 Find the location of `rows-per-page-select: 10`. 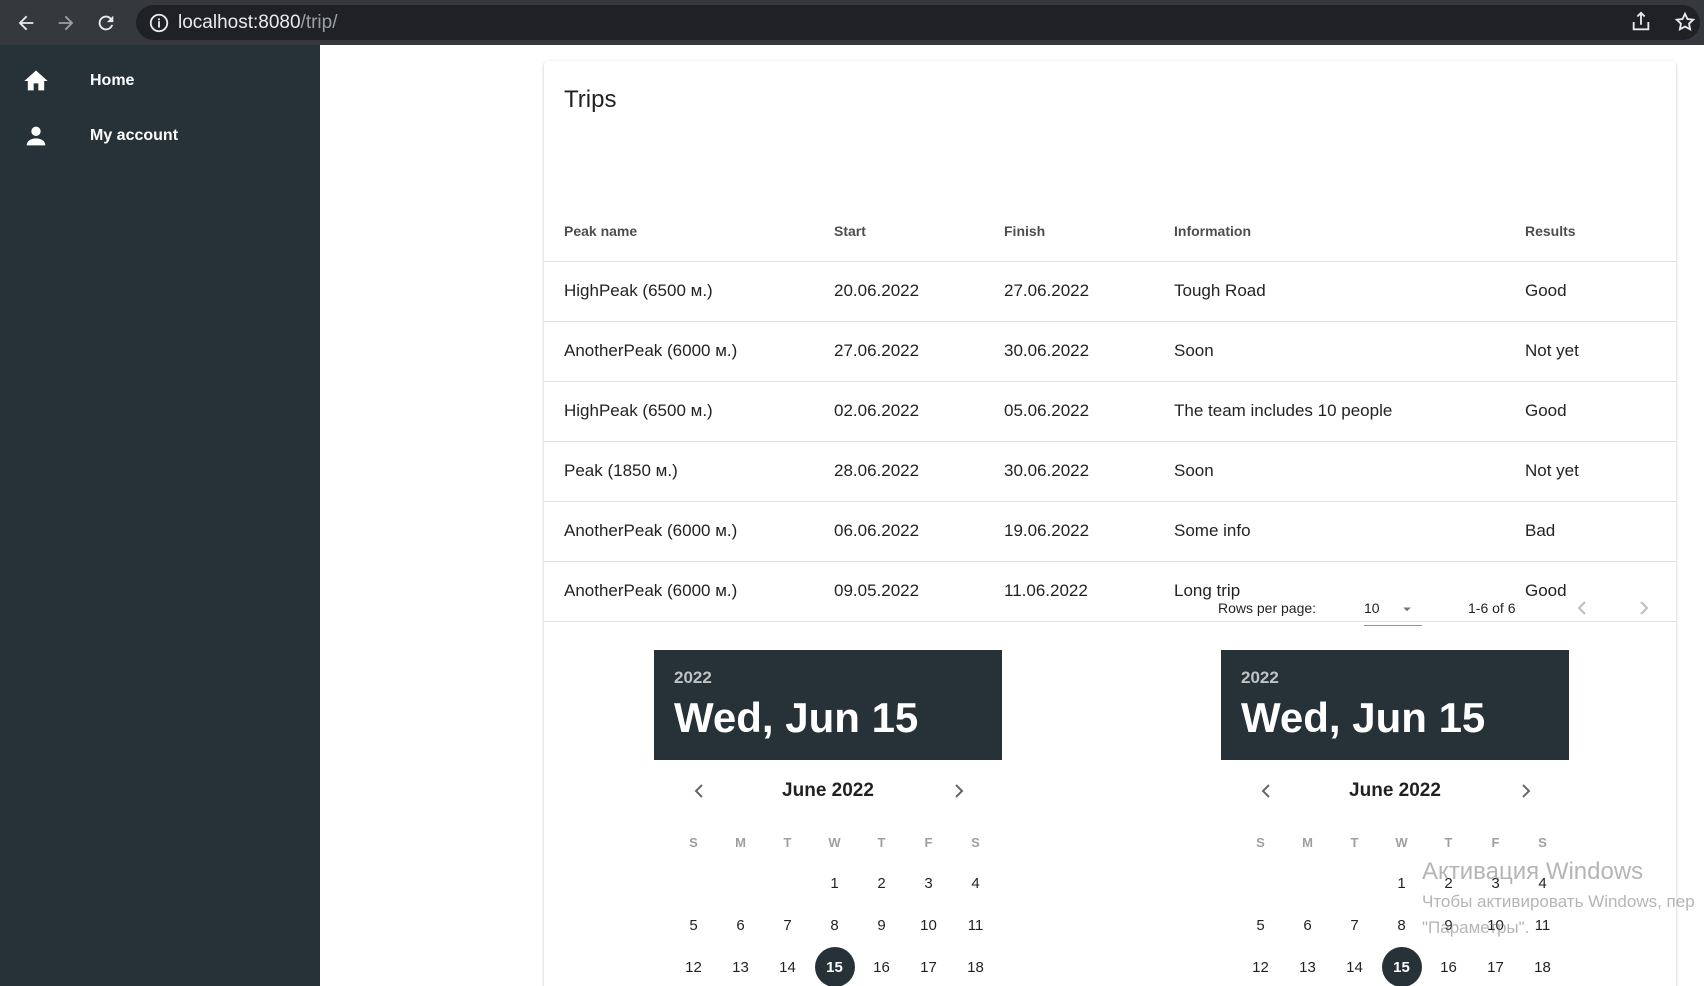

rows-per-page-select: 10 is located at coordinates (1393, 608).